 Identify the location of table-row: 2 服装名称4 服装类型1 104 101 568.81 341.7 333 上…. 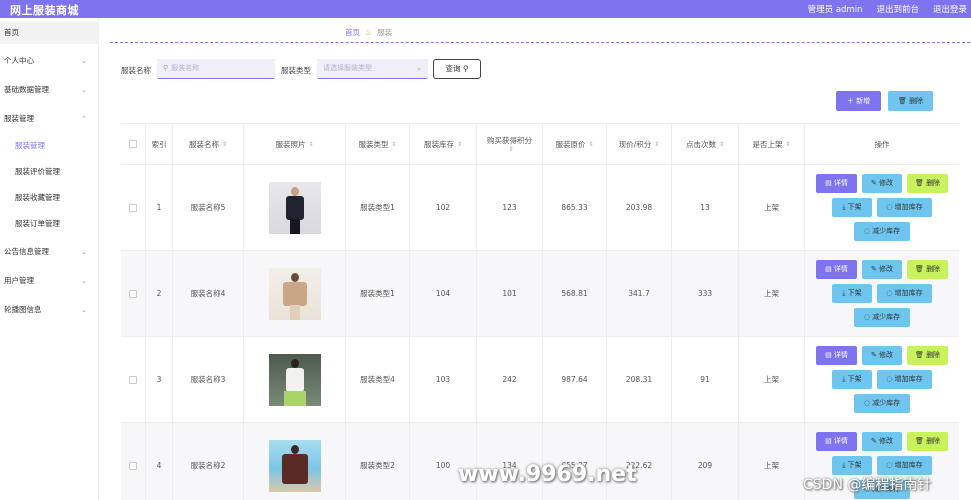
(540, 294).